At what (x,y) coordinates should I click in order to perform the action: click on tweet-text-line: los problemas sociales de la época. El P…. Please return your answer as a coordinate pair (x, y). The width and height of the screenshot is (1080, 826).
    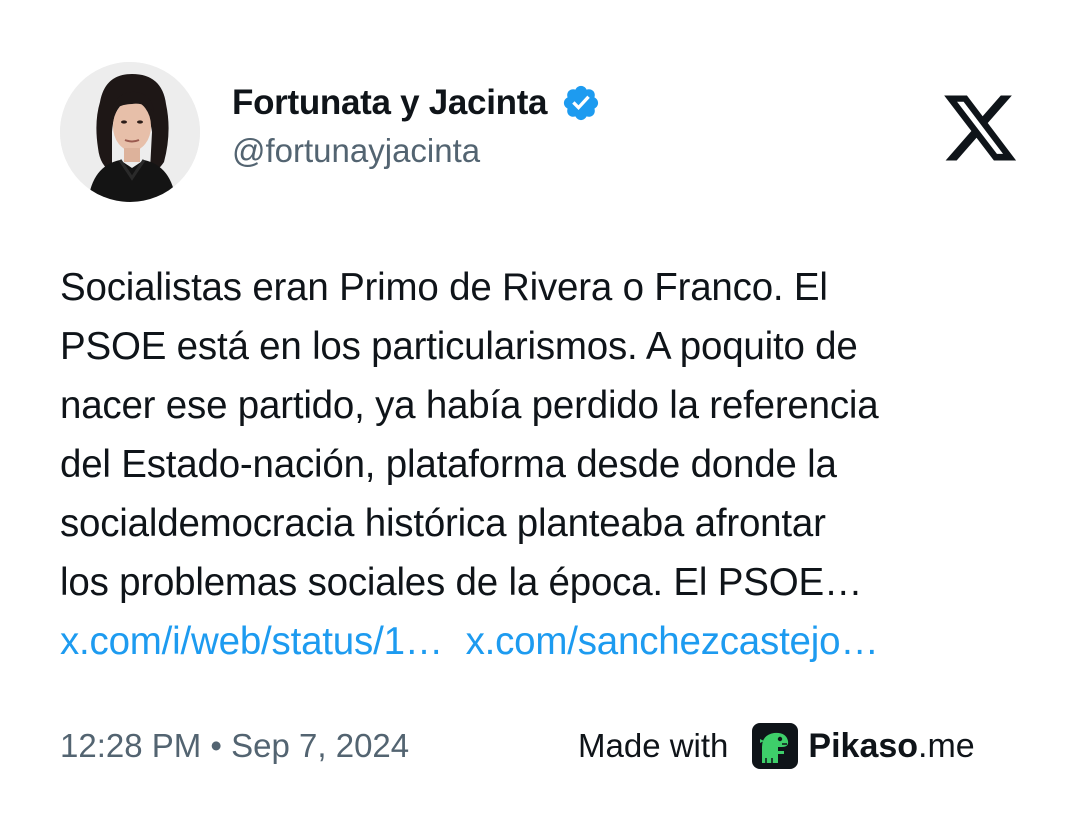
    Looking at the image, I should click on (461, 582).